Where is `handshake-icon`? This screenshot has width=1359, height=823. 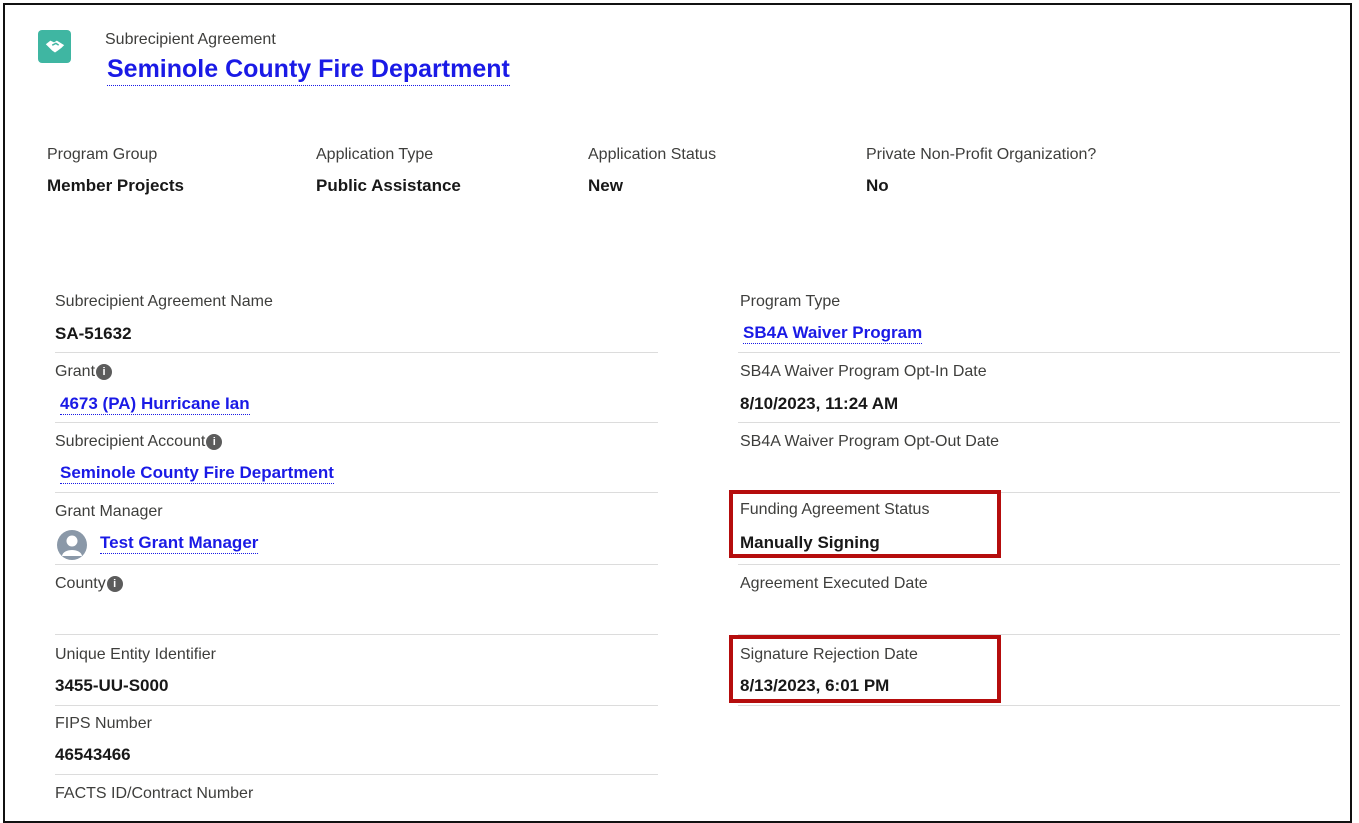
handshake-icon is located at coordinates (54, 46).